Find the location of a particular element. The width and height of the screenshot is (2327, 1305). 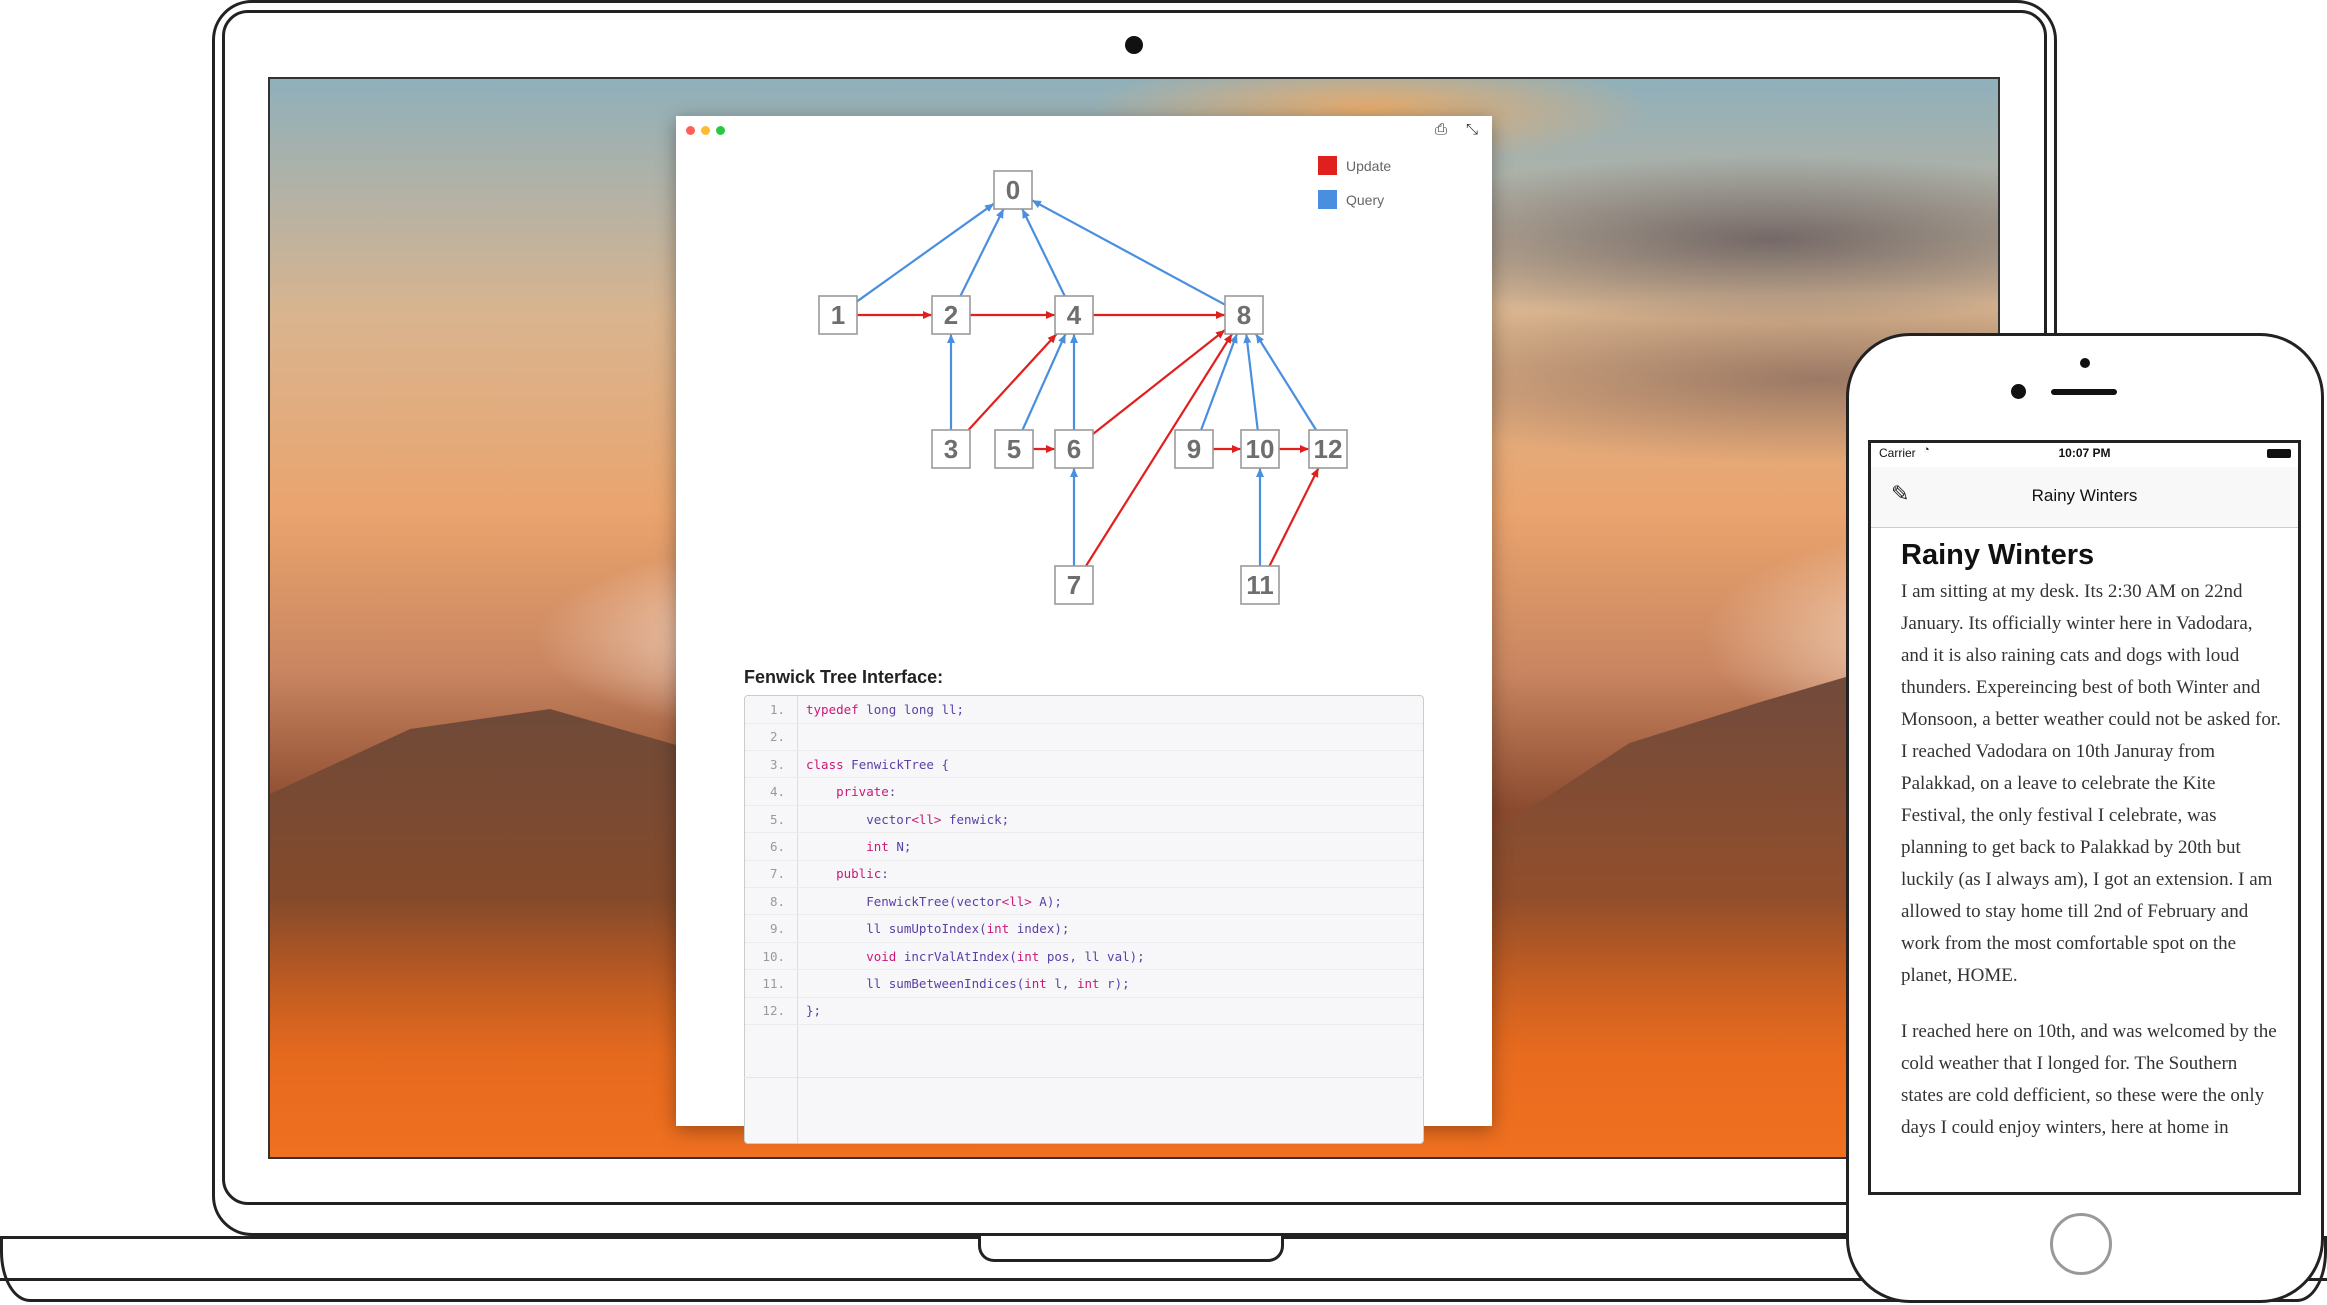

code-text: typedef long long ll; is located at coordinates (885, 709).